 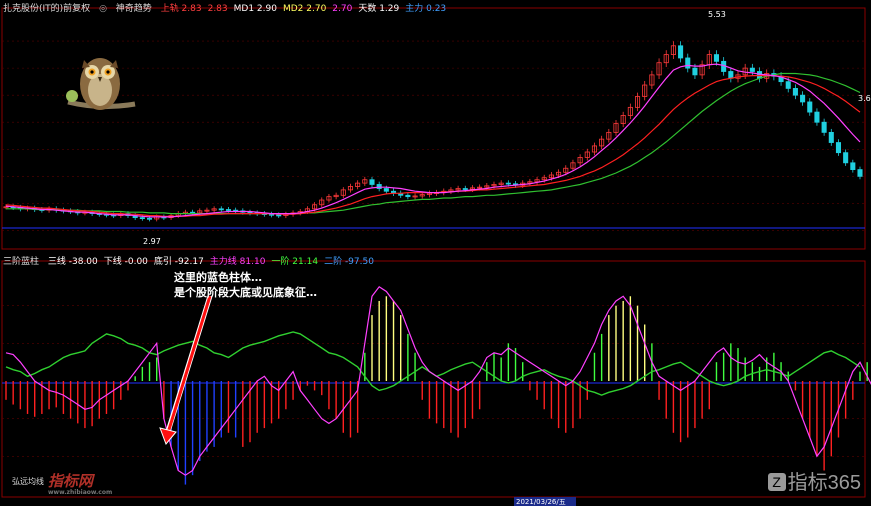 What do you see at coordinates (152, 241) in the screenshot?
I see `price-low-label: 2.97` at bounding box center [152, 241].